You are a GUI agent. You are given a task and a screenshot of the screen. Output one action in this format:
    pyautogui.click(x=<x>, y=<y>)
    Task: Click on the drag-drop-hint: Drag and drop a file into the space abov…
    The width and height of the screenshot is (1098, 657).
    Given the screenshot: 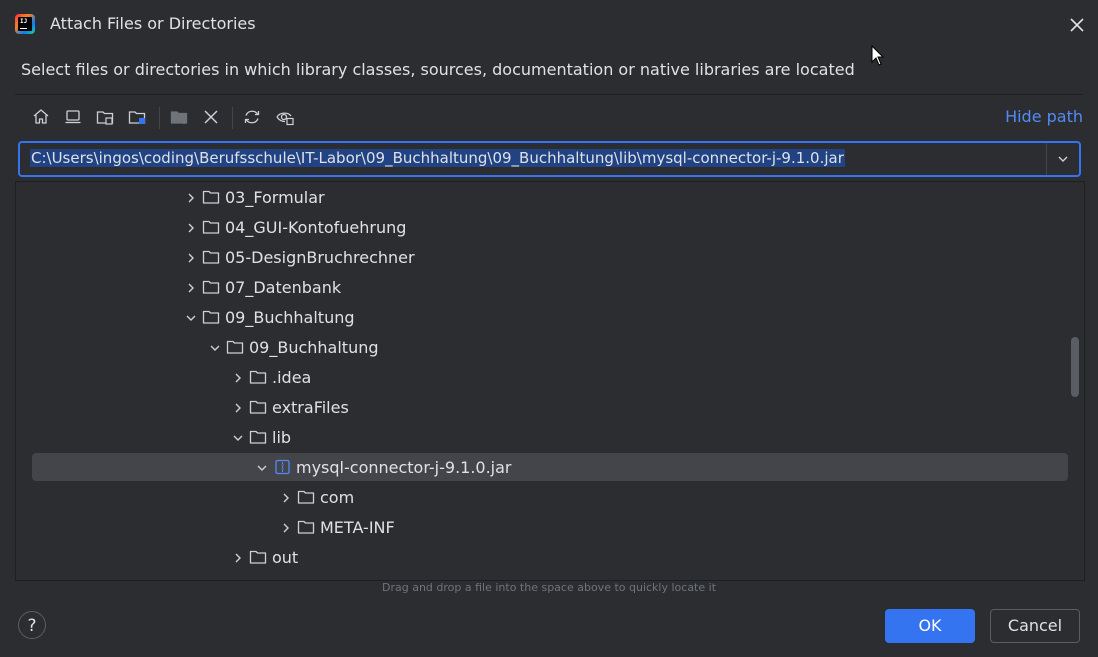 What is the action you would take?
    pyautogui.click(x=549, y=587)
    